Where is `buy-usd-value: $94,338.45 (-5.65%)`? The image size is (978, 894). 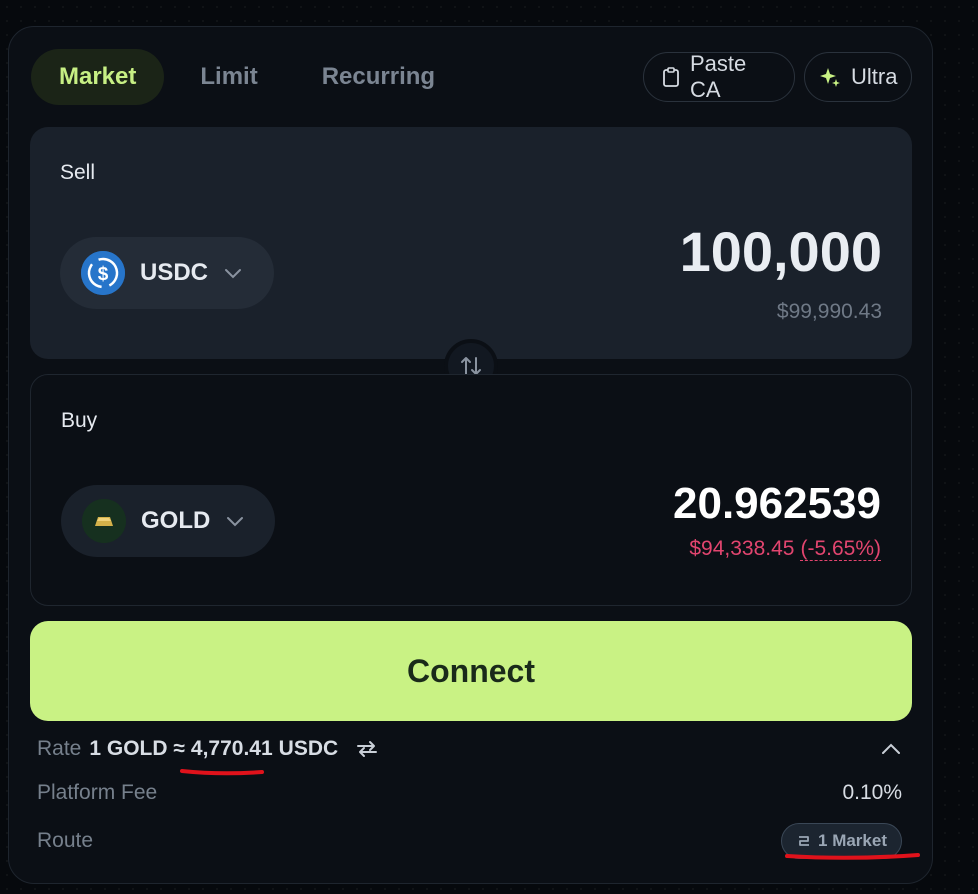
buy-usd-value: $94,338.45 (-5.65%) is located at coordinates (785, 549).